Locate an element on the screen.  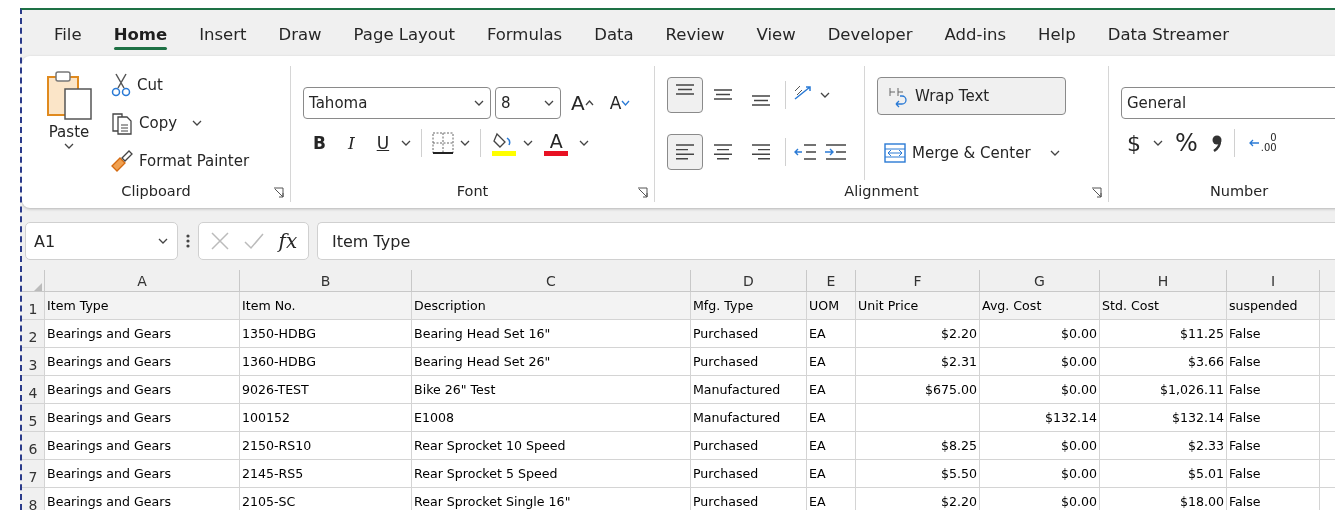
column-header: A is located at coordinates (142, 281).